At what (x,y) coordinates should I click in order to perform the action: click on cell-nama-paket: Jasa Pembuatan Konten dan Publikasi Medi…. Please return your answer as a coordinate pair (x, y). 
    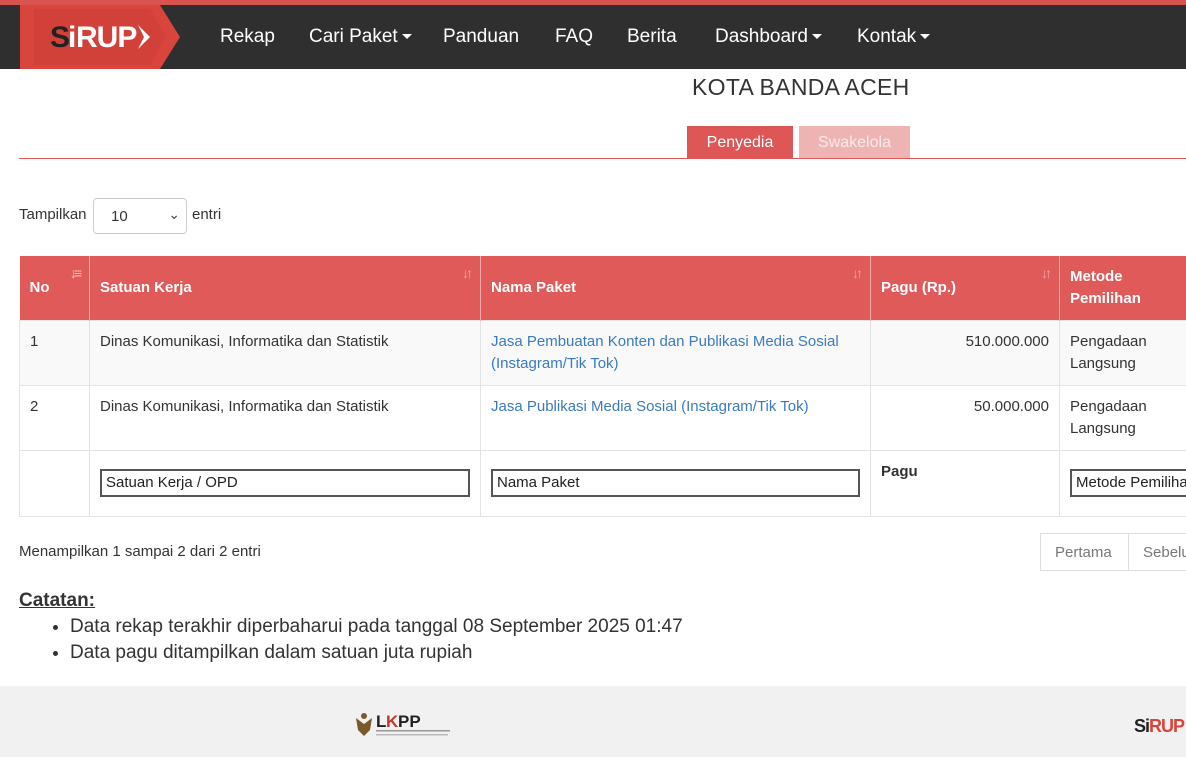
    Looking at the image, I should click on (675, 352).